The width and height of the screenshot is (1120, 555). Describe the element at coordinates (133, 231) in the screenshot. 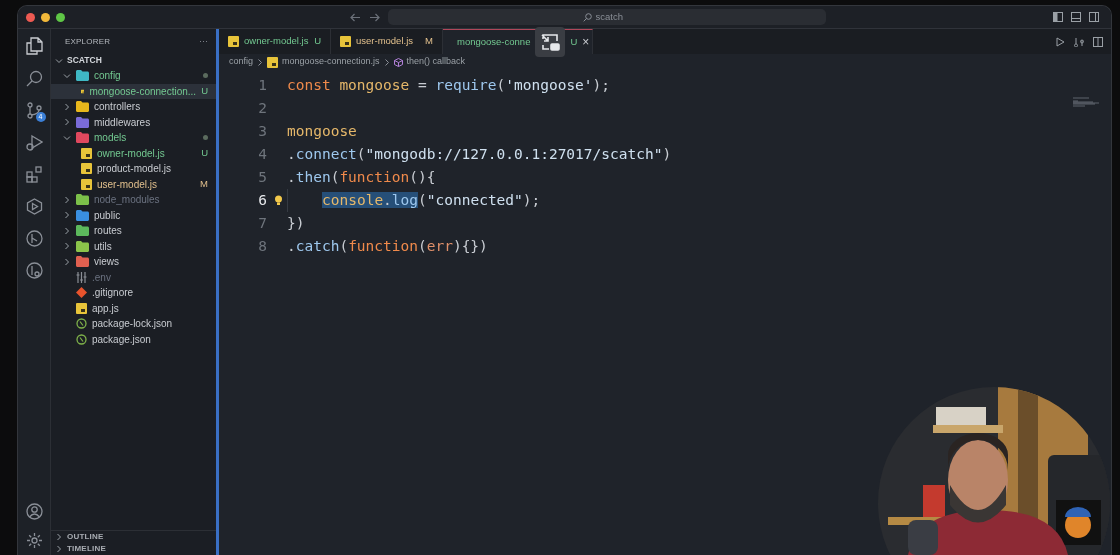

I see `folder-row: routes` at that location.